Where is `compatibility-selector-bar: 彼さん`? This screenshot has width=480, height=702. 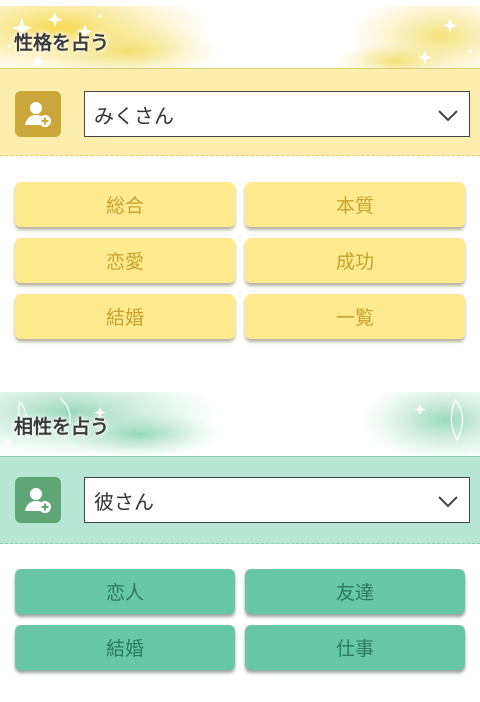 compatibility-selector-bar: 彼さん is located at coordinates (240, 500).